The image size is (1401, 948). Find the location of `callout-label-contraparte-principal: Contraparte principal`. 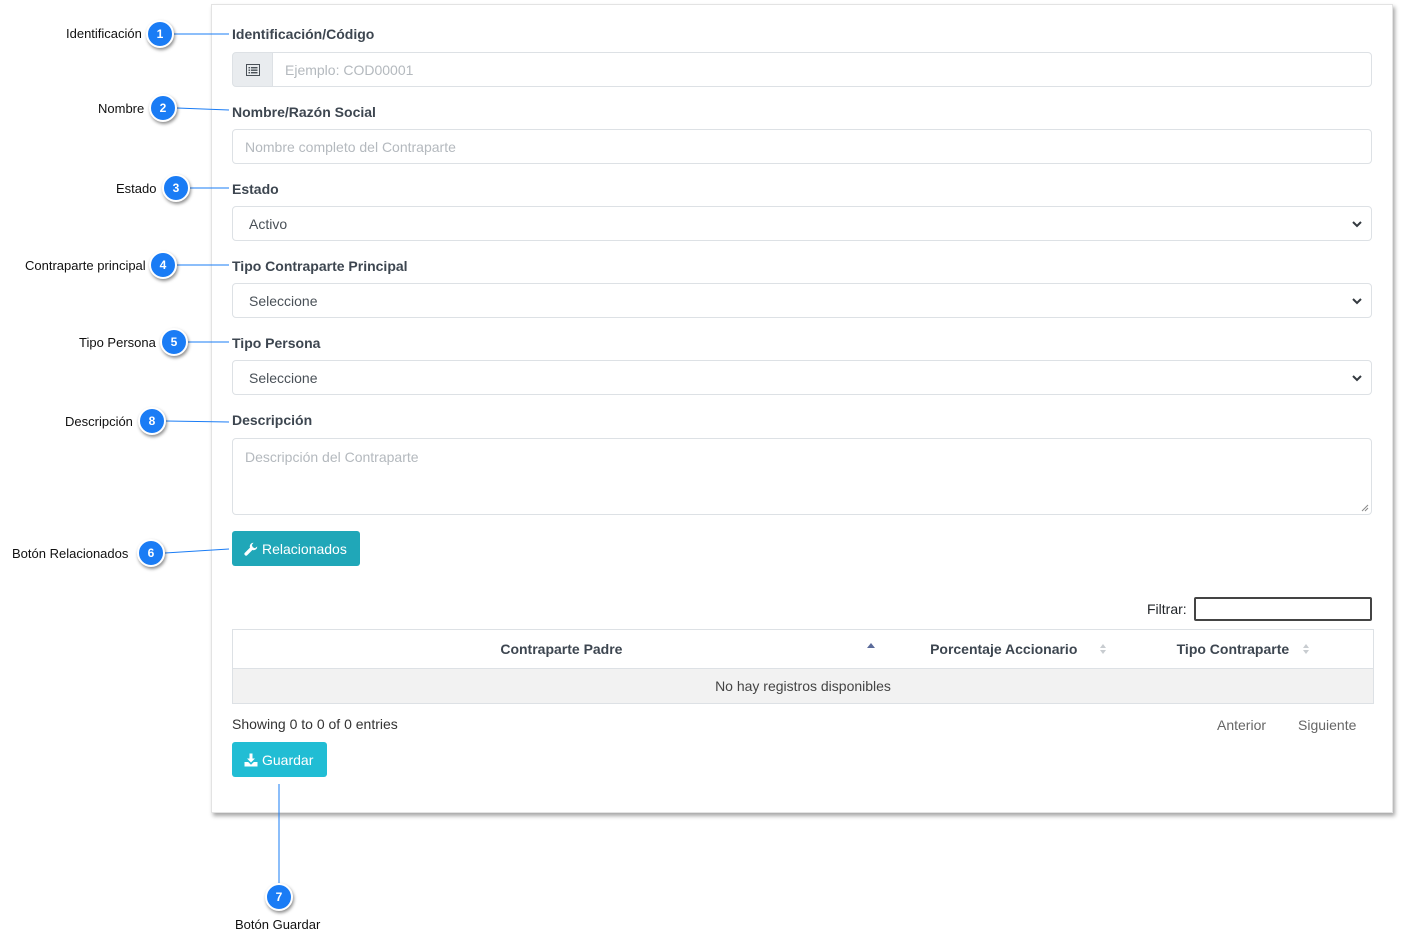

callout-label-contraparte-principal: Contraparte principal is located at coordinates (85, 265).